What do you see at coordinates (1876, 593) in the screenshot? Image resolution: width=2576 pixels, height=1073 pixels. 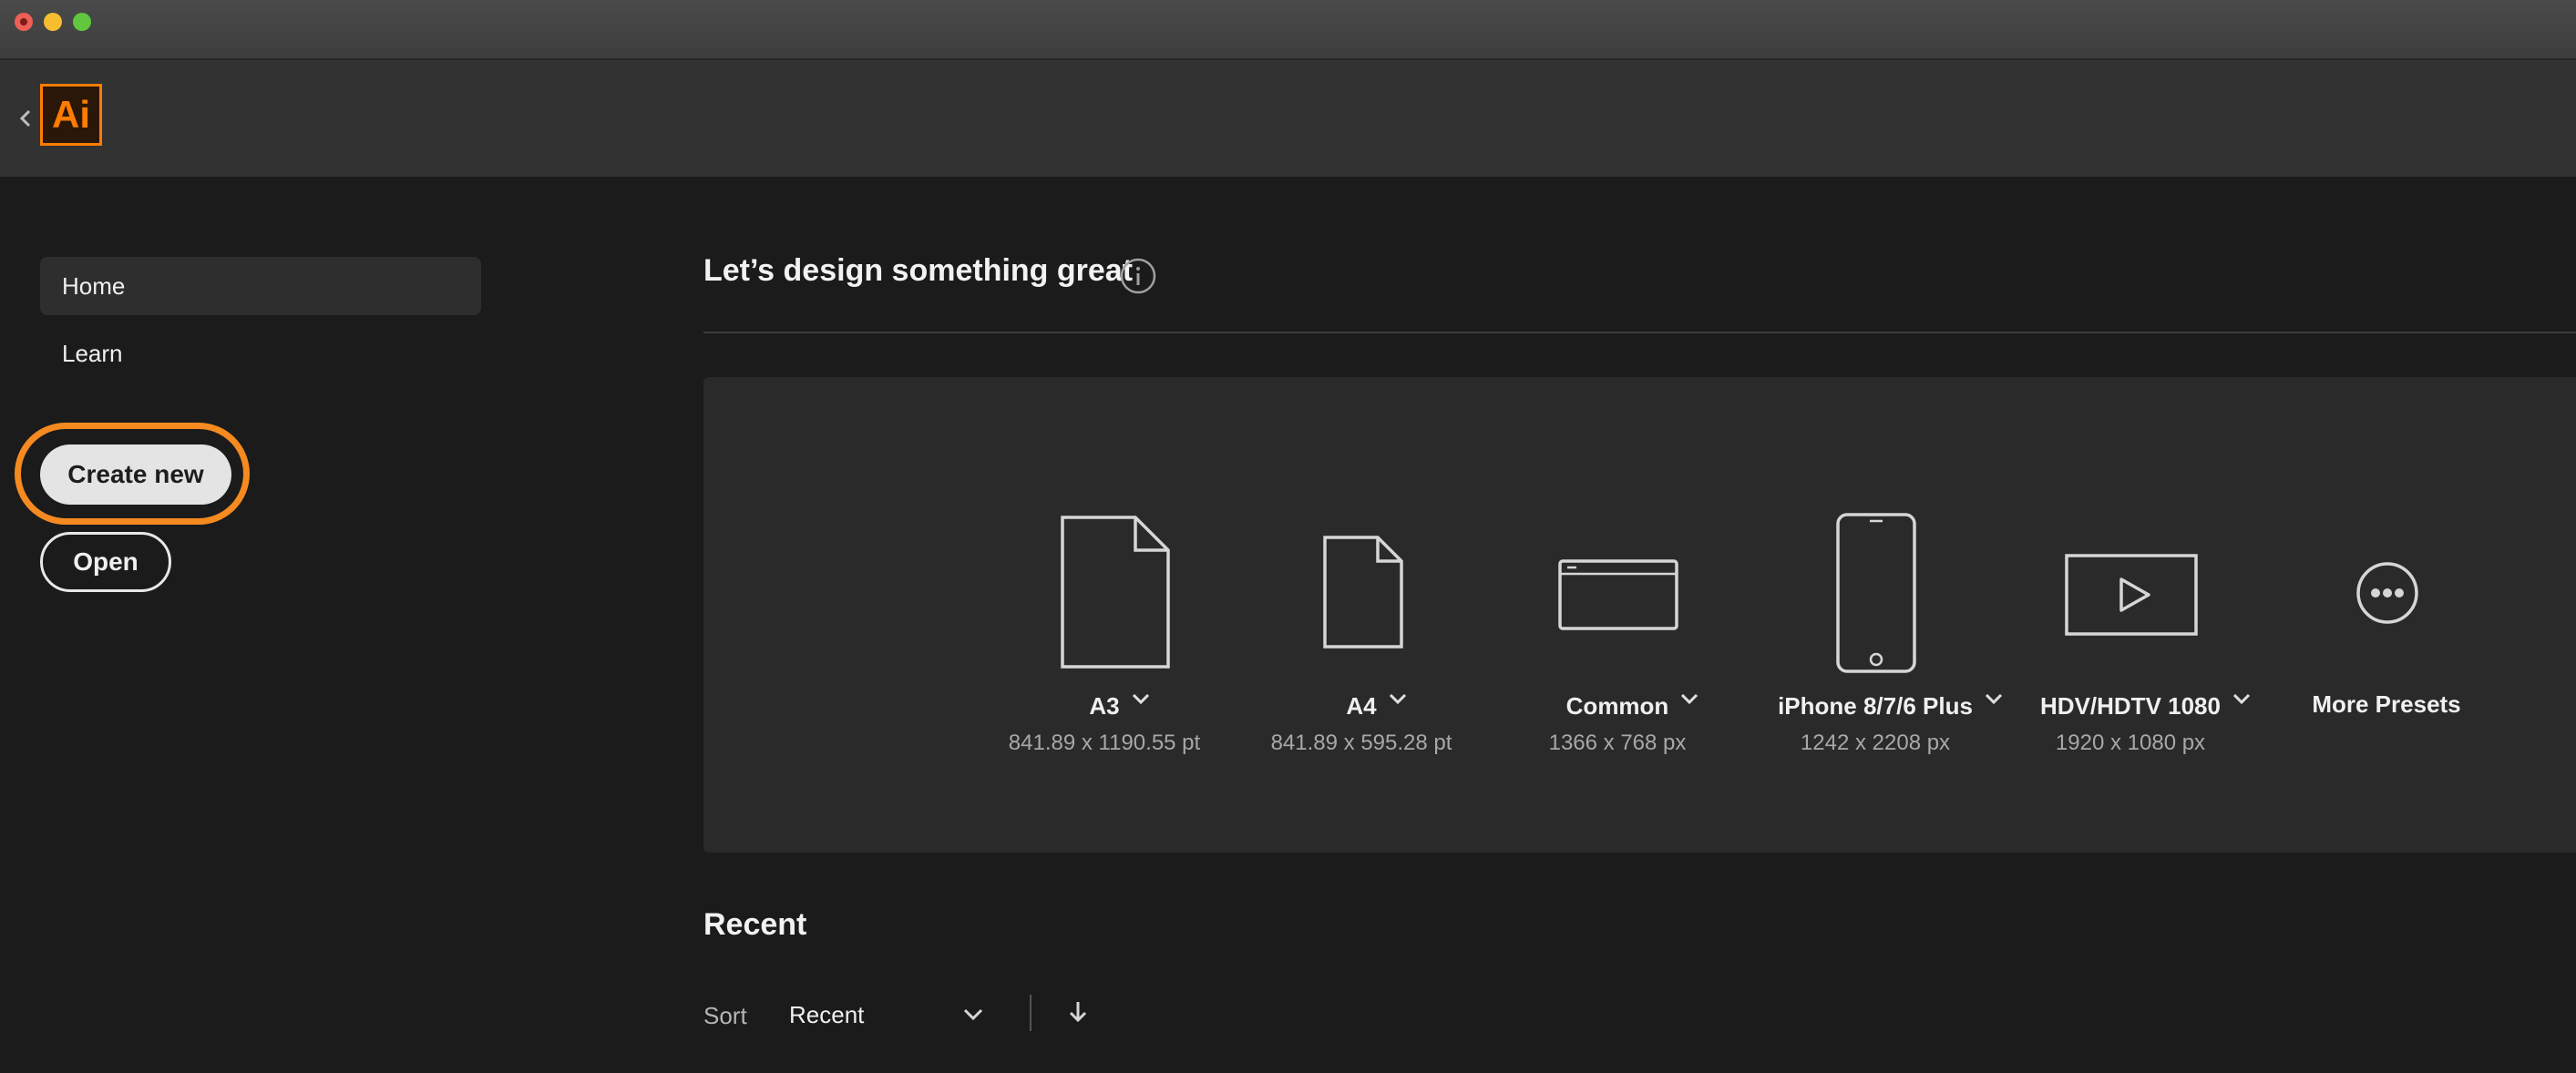 I see `phone-icon` at bounding box center [1876, 593].